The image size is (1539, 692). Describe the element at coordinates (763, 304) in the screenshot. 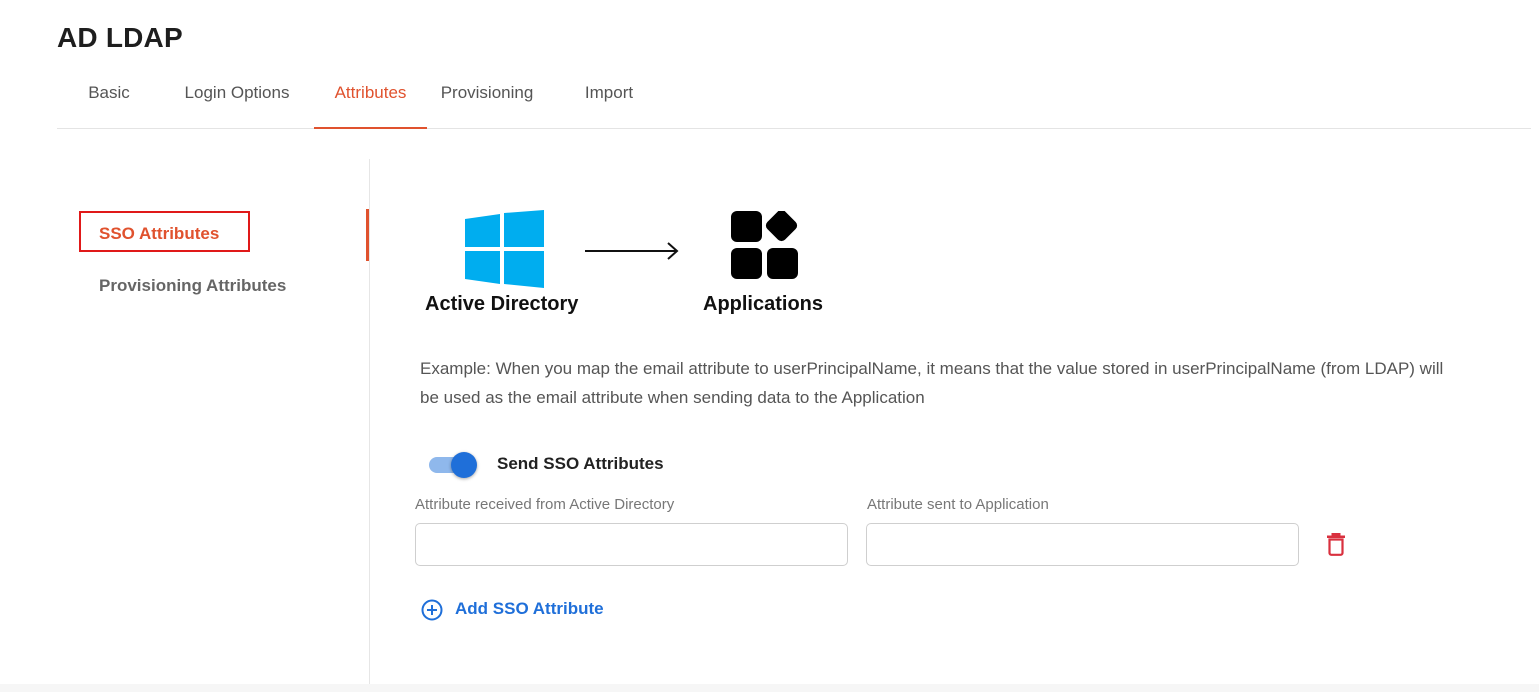

I see `target-label: Applications` at that location.